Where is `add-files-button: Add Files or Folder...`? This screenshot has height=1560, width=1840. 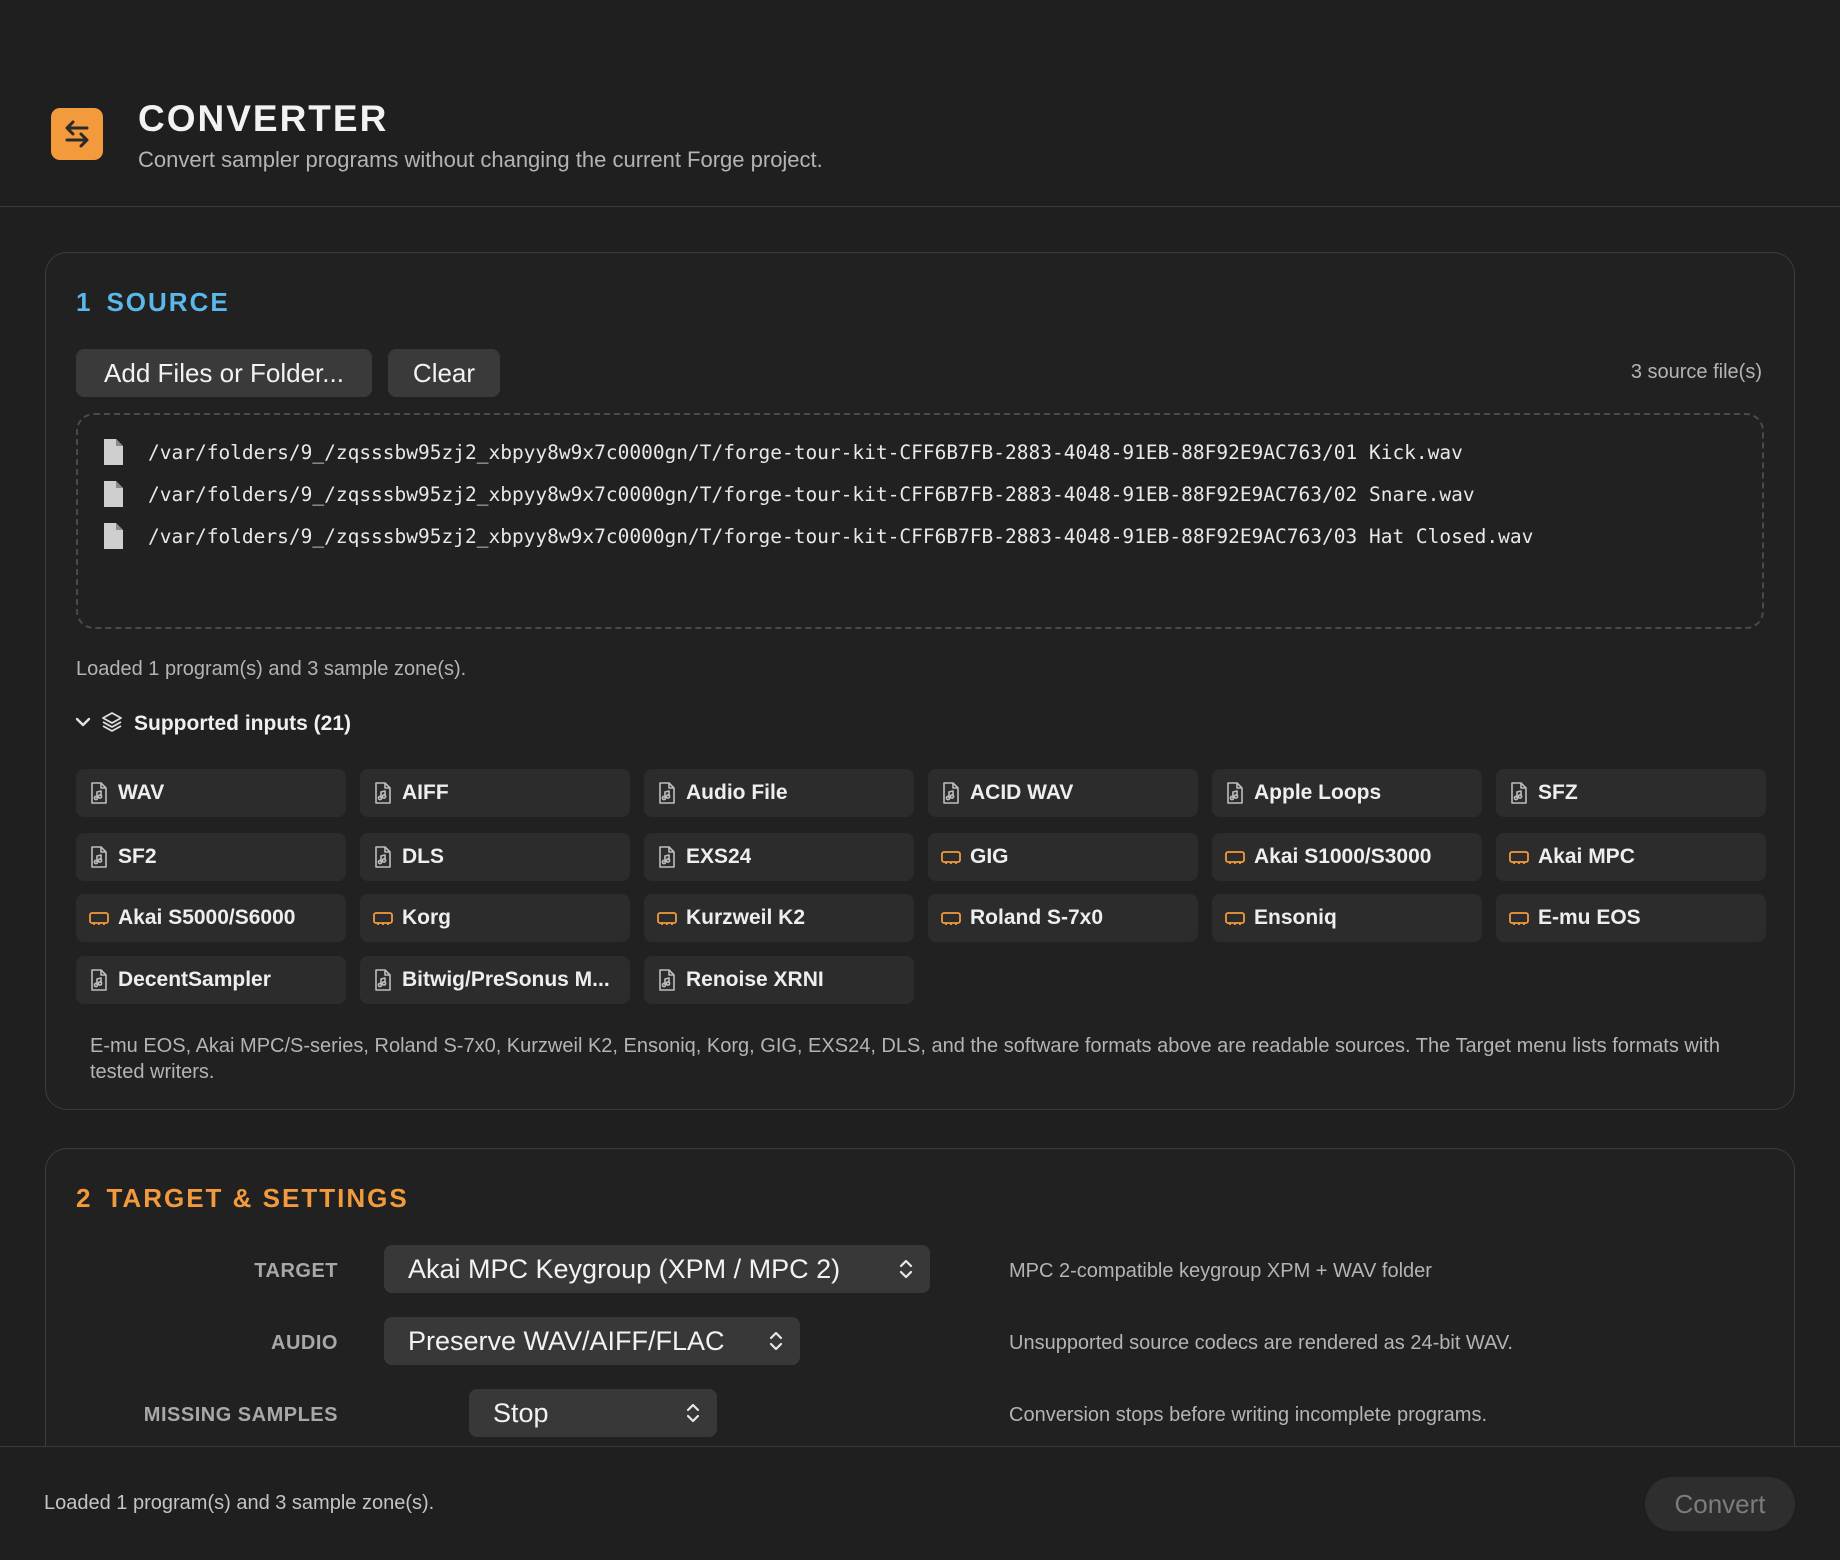
add-files-button: Add Files or Folder... is located at coordinates (224, 373).